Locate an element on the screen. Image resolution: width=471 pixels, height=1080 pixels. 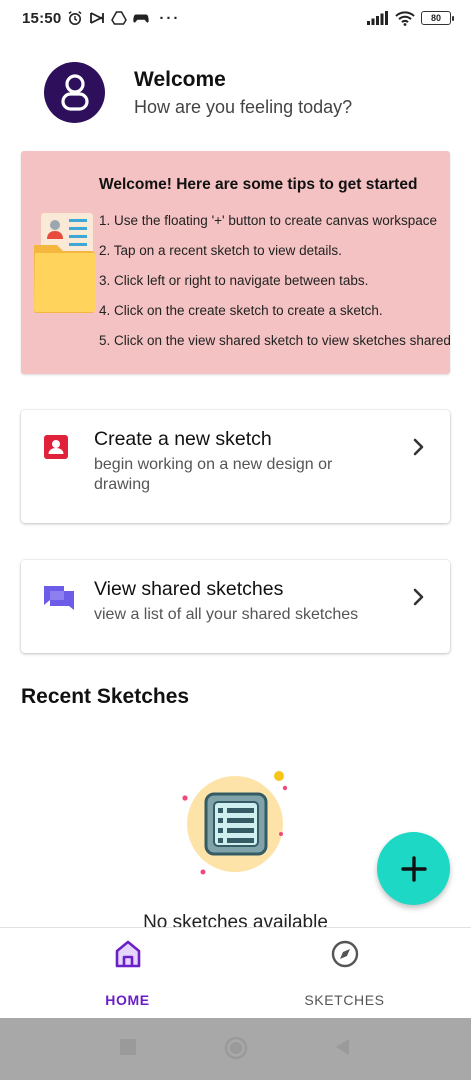
create-sketch-title: Create a new sketch is located at coordinates (183, 439).